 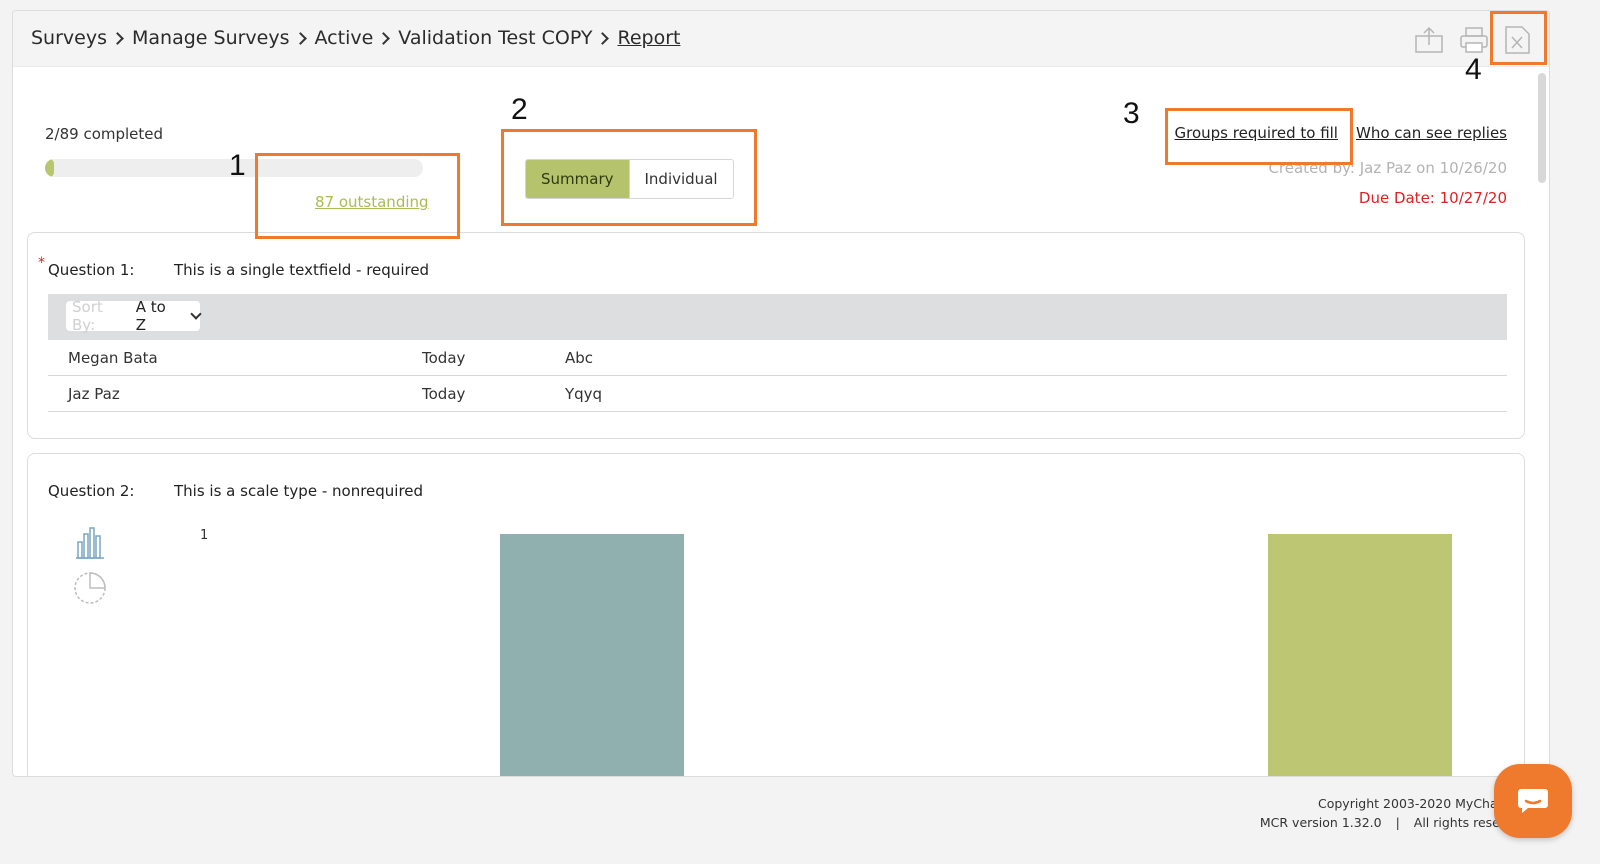 What do you see at coordinates (777, 317) in the screenshot?
I see `sort-bar: Sort By: A to Z` at bounding box center [777, 317].